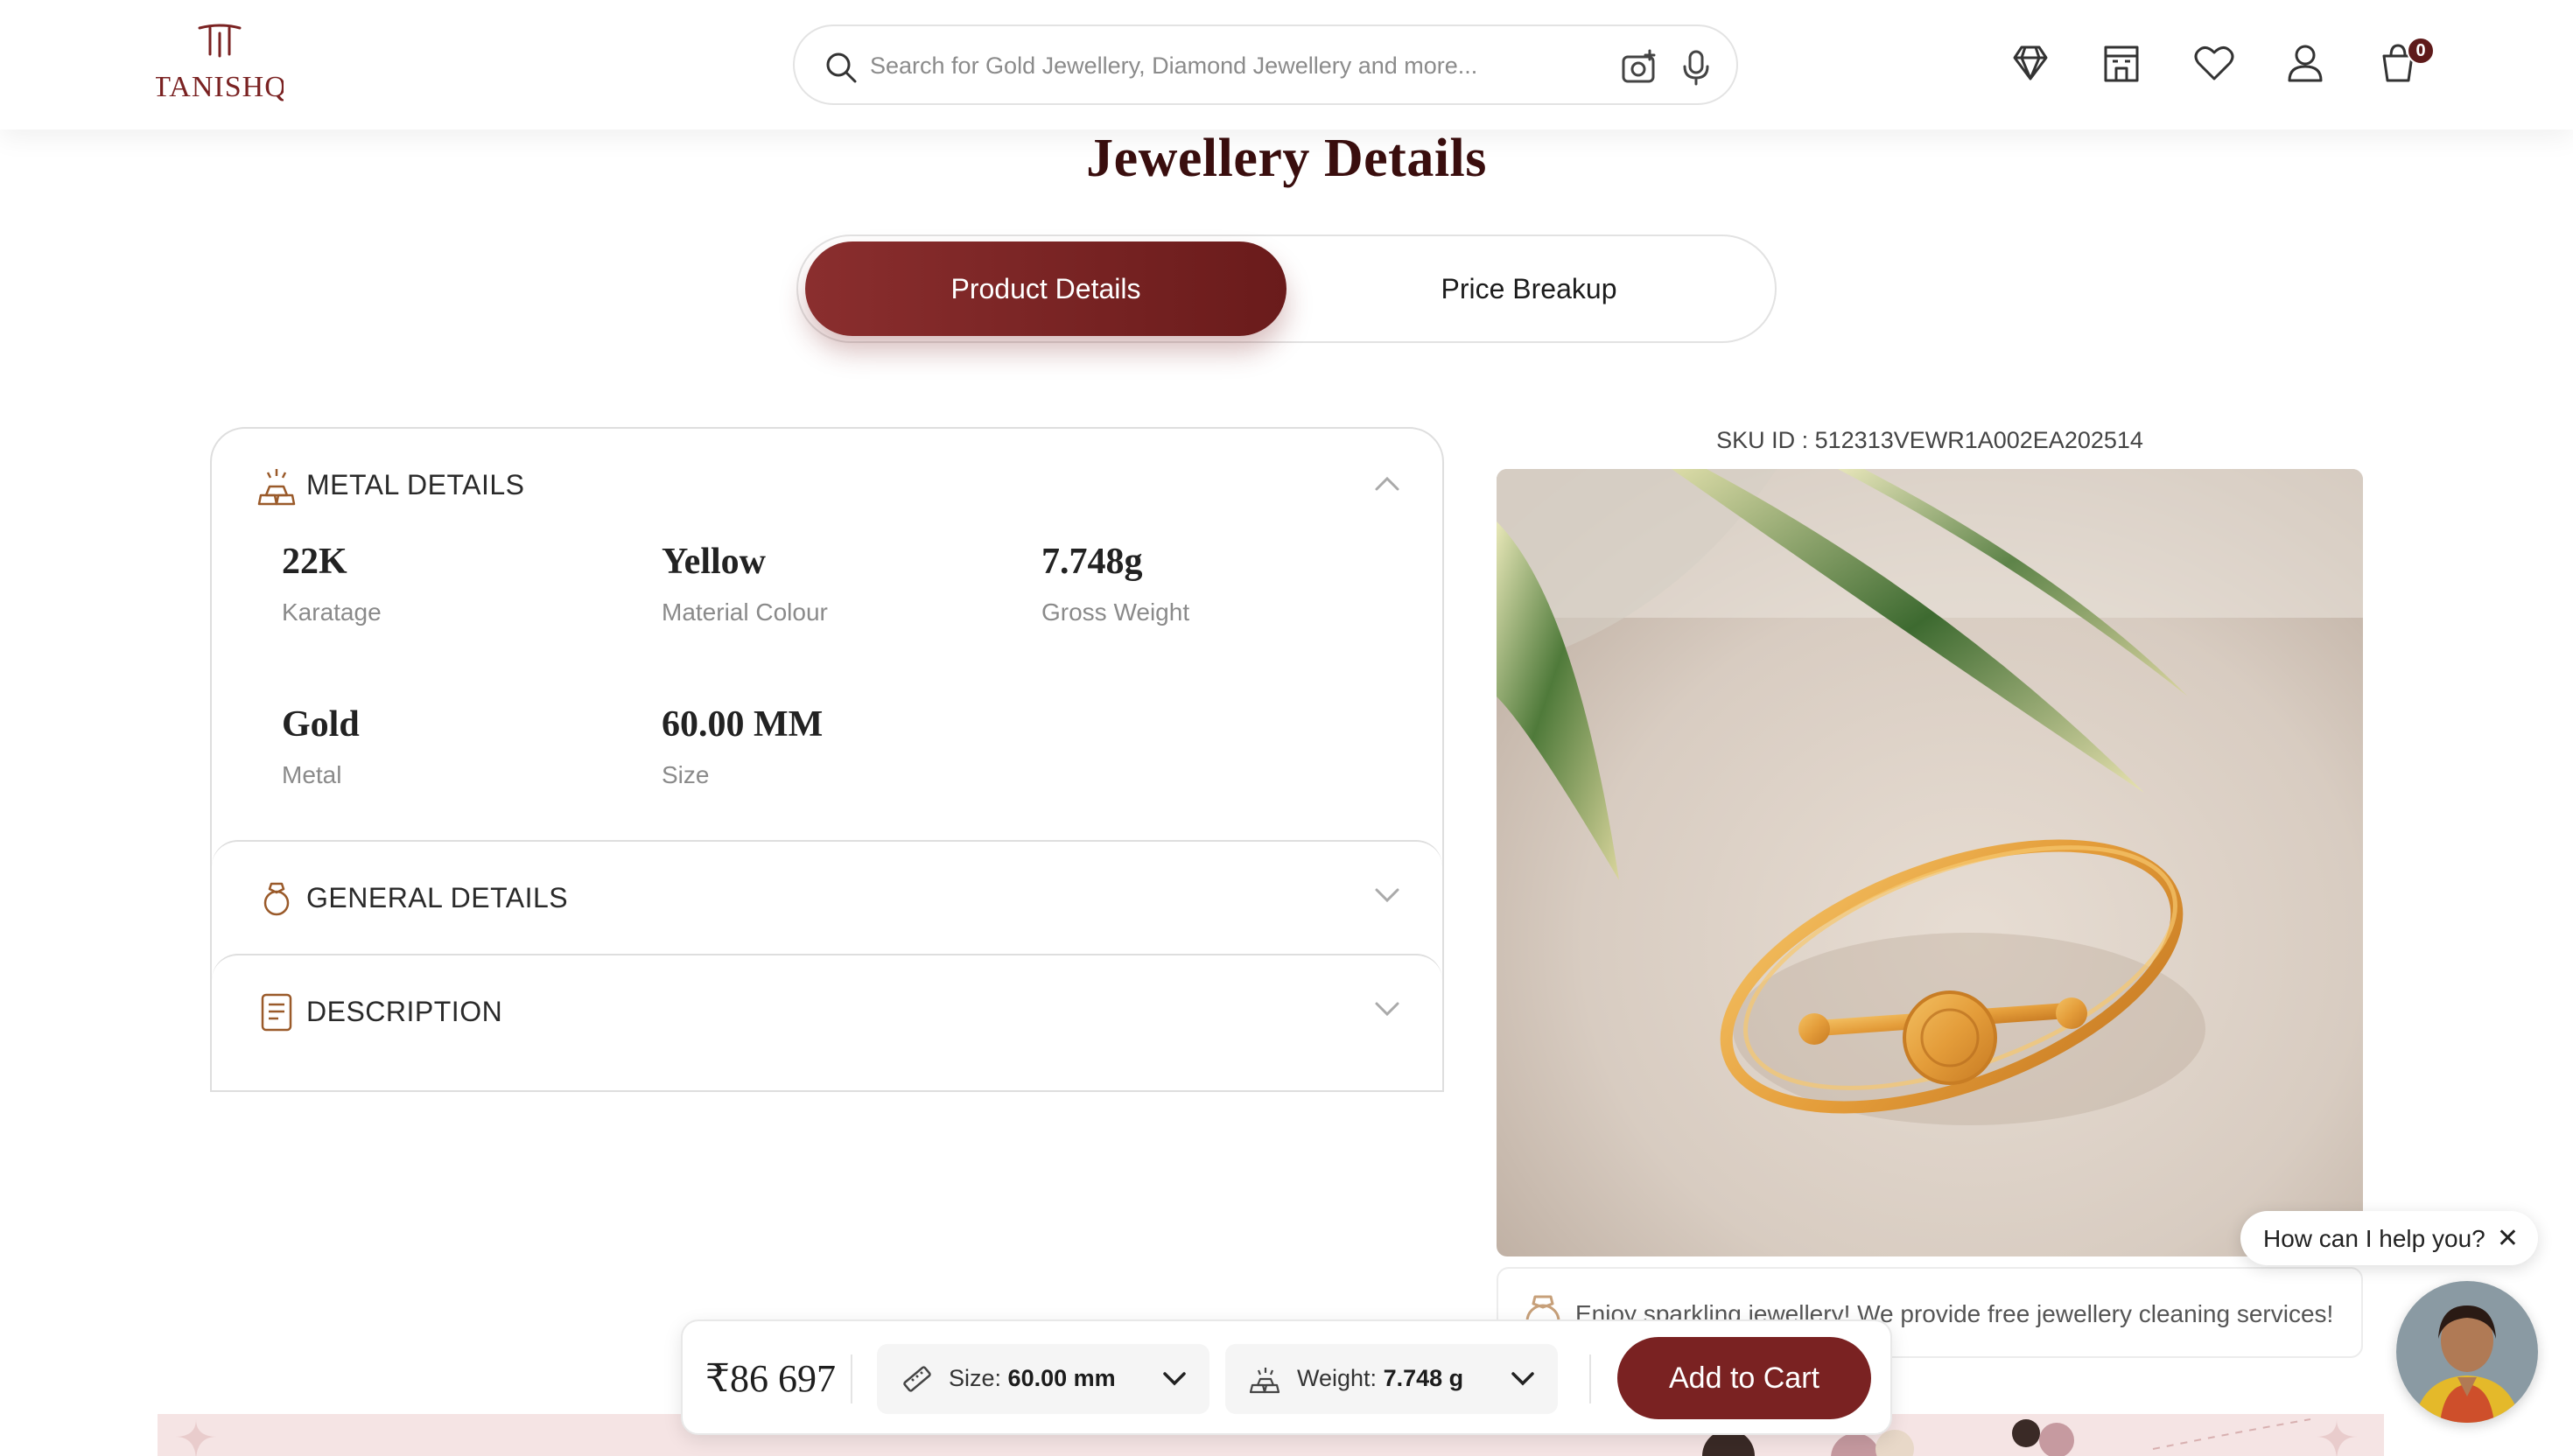 This screenshot has width=2573, height=1456. I want to click on assistant-portrait, so click(2467, 1352).